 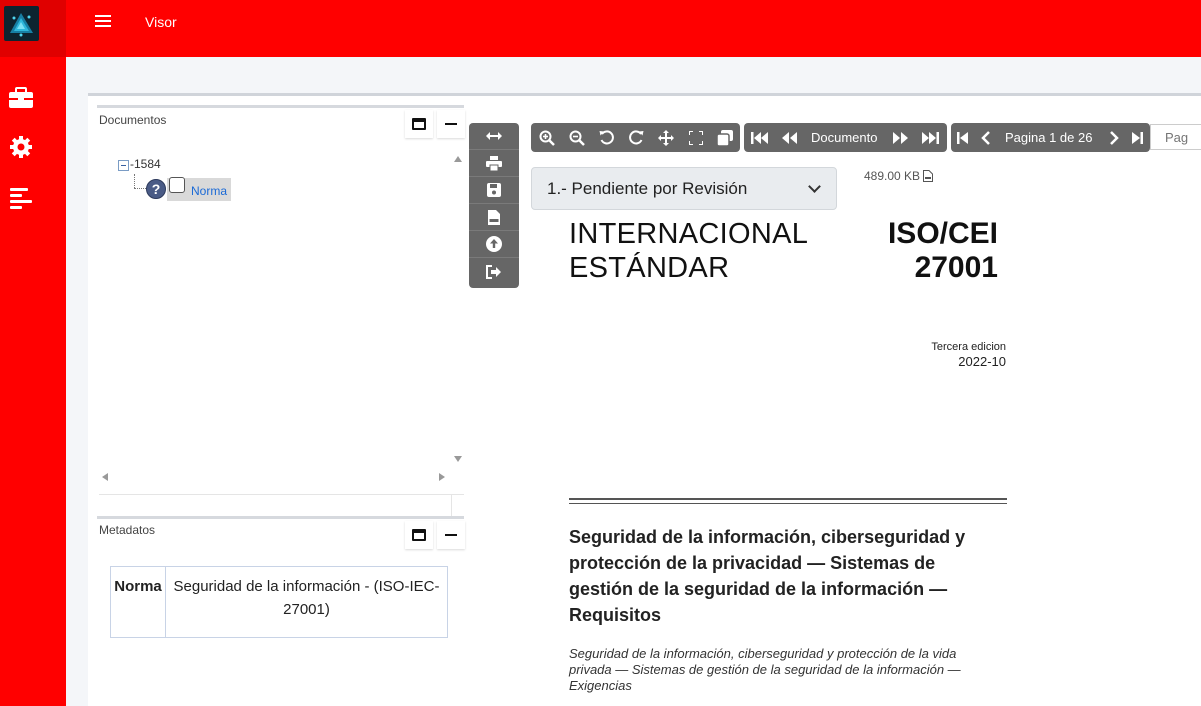 I want to click on step-forward-icon, so click(x=1137, y=137).